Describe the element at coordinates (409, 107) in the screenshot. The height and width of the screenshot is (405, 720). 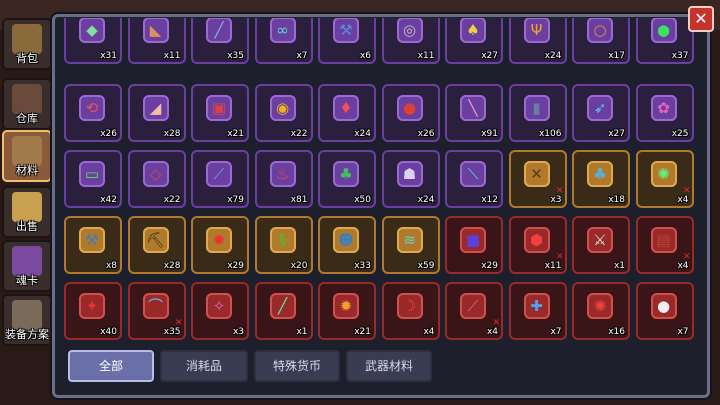
I see `item-glyph: ●` at that location.